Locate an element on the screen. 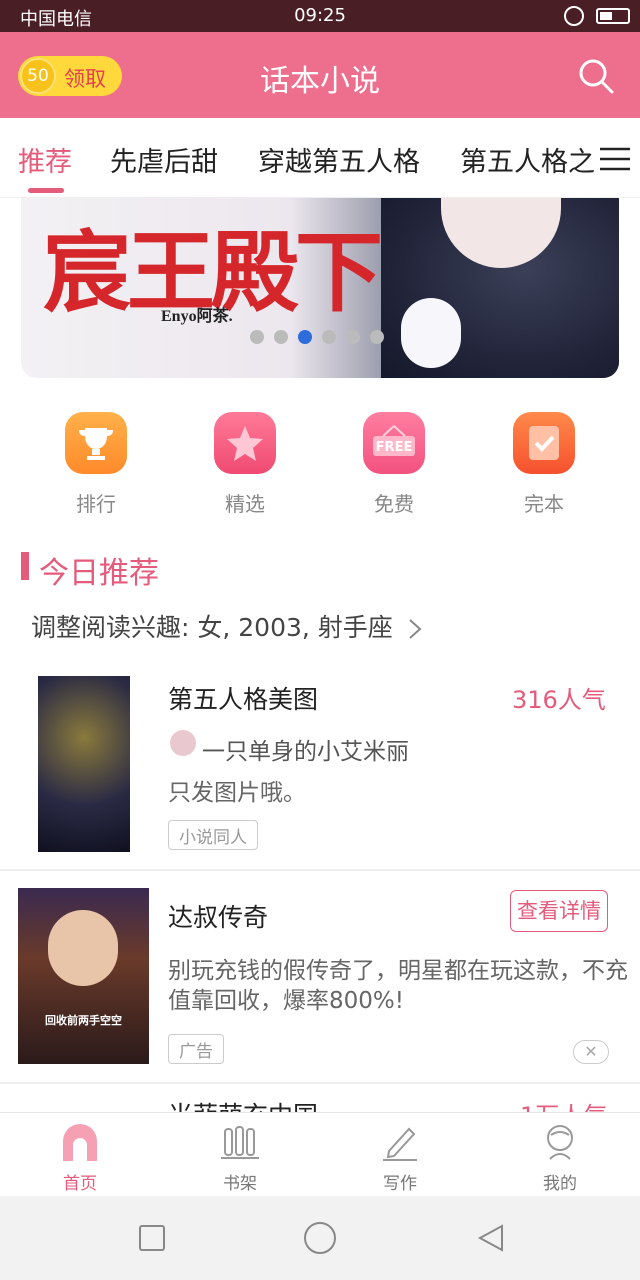 This screenshot has height=1280, width=640. check-note-icon is located at coordinates (544, 443).